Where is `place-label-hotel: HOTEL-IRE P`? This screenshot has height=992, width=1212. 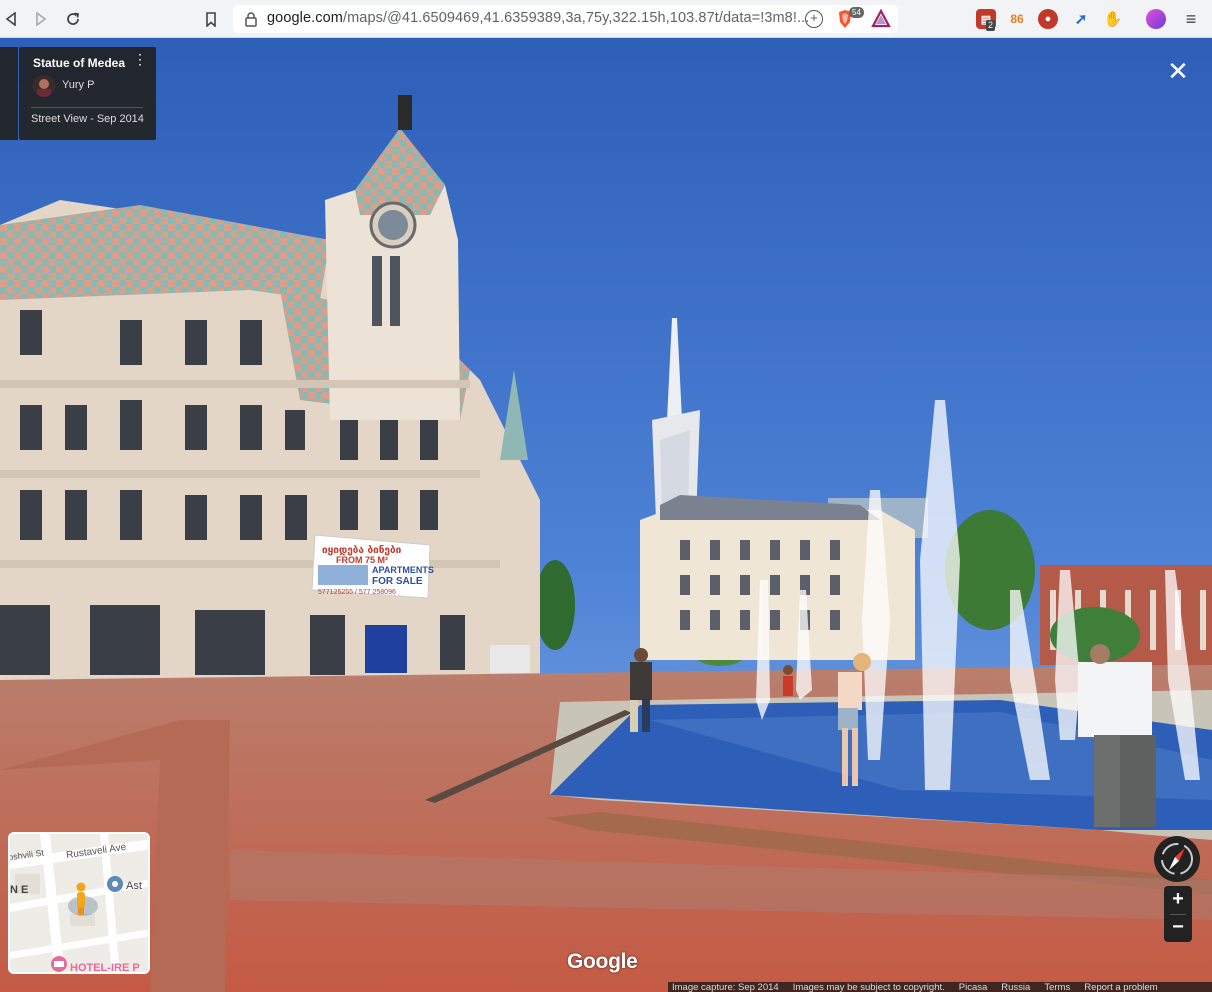
place-label-hotel: HOTEL-IRE P is located at coordinates (105, 968).